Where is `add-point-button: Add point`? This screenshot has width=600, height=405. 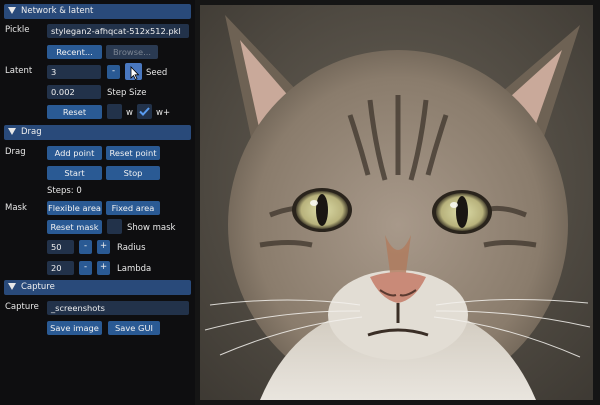
add-point-button: Add point is located at coordinates (74, 153).